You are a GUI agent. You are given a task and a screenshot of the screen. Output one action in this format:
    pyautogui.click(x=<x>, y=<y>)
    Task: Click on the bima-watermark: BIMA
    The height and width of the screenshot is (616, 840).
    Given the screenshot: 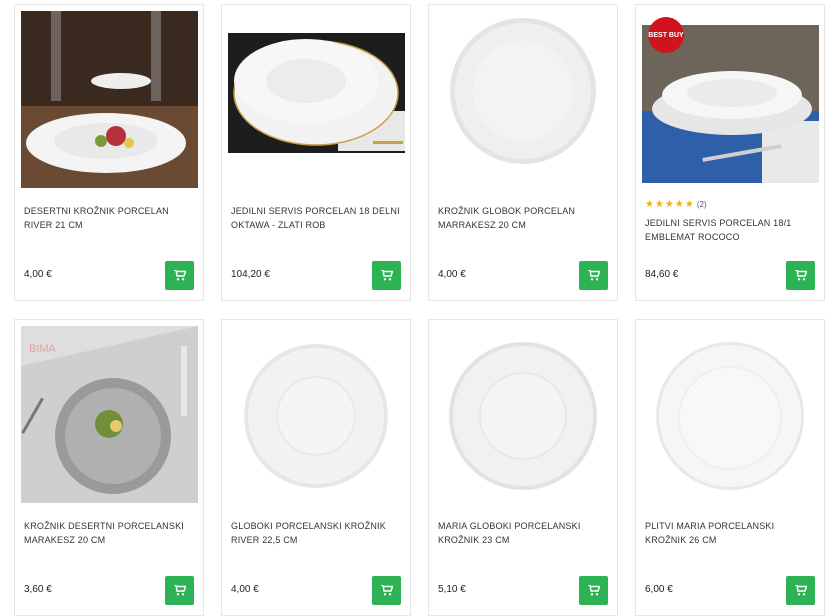 What is the action you would take?
    pyautogui.click(x=43, y=349)
    